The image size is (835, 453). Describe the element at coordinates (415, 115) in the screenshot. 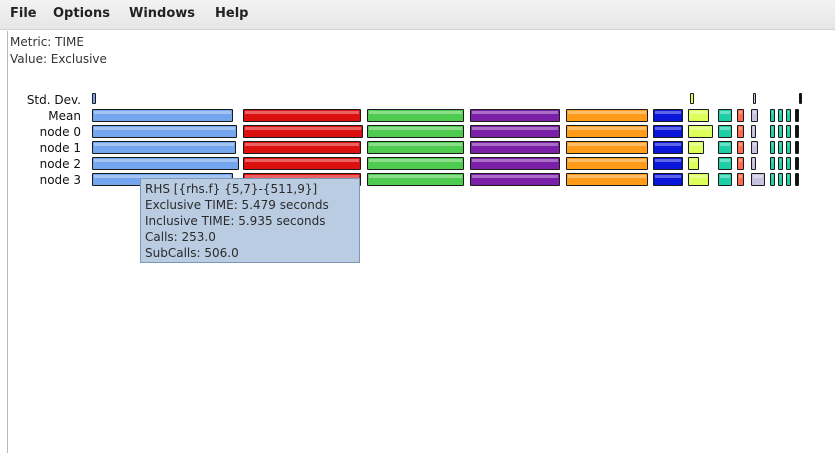

I see `bar-mean-green` at that location.